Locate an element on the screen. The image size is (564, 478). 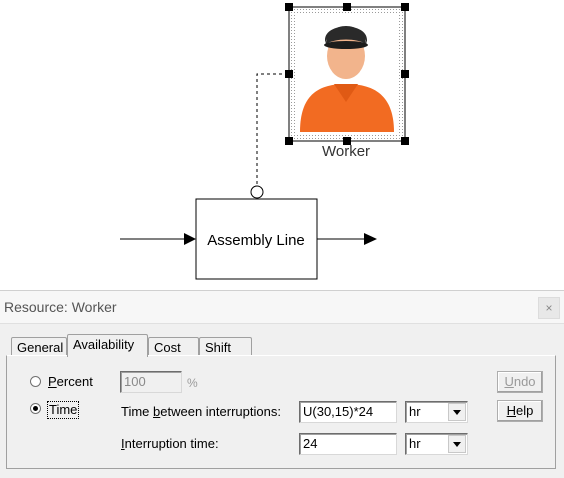
time-between-unit-value: hr is located at coordinates (415, 411).